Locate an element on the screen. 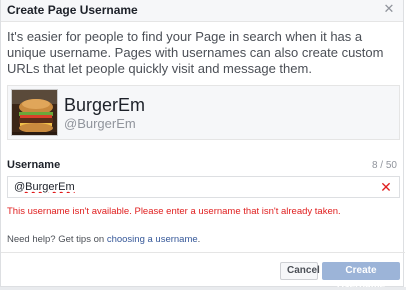 This screenshot has height=295, width=406. close-icon: ✕ is located at coordinates (389, 9).